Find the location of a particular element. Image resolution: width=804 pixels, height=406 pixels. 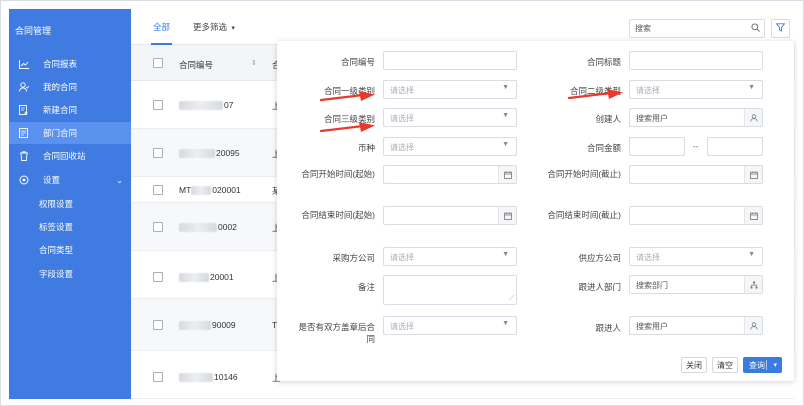

gear-icon is located at coordinates (24, 180).